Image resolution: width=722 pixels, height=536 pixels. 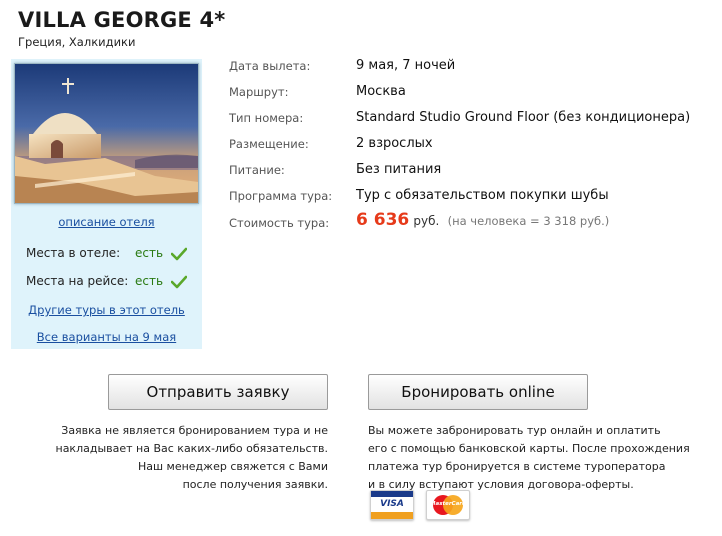 What do you see at coordinates (257, 170) in the screenshot?
I see `detail-label: Питание:` at bounding box center [257, 170].